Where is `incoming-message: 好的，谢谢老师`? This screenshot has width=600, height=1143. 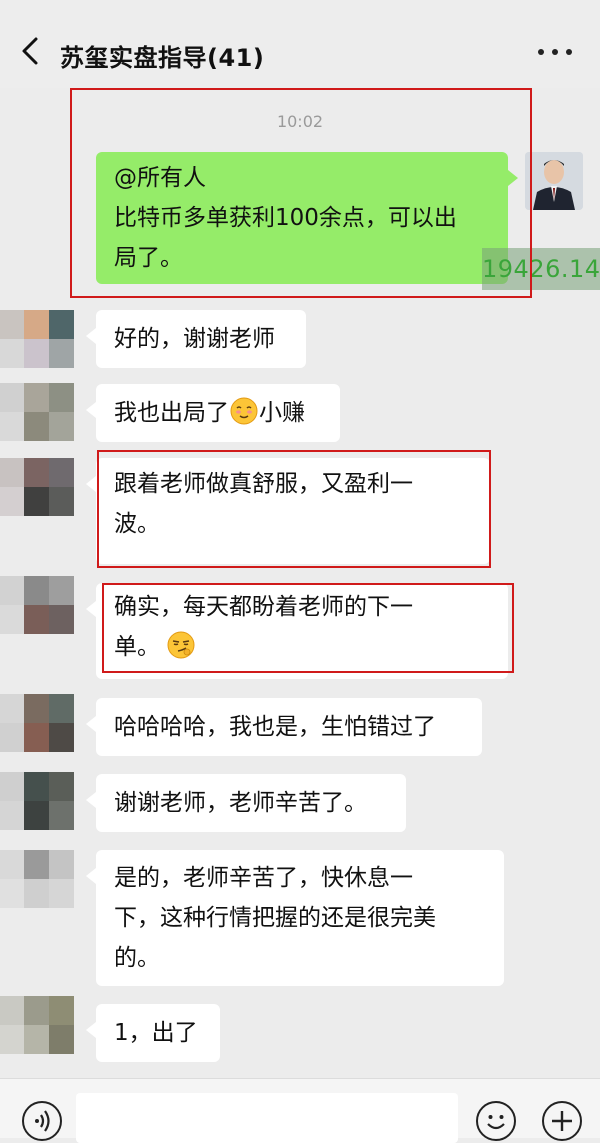 incoming-message: 好的，谢谢老师 is located at coordinates (196, 339).